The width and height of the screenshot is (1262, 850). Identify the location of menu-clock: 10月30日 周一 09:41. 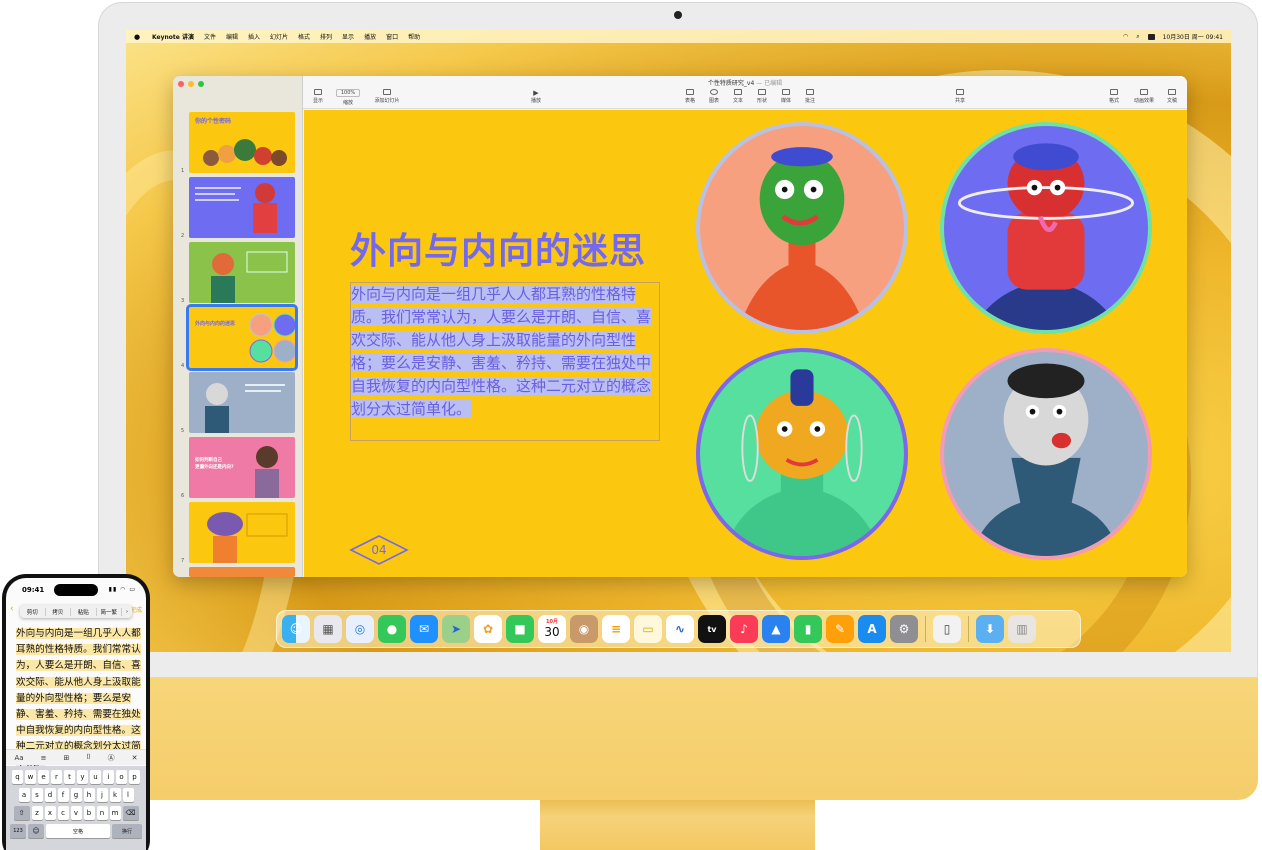
(1193, 36).